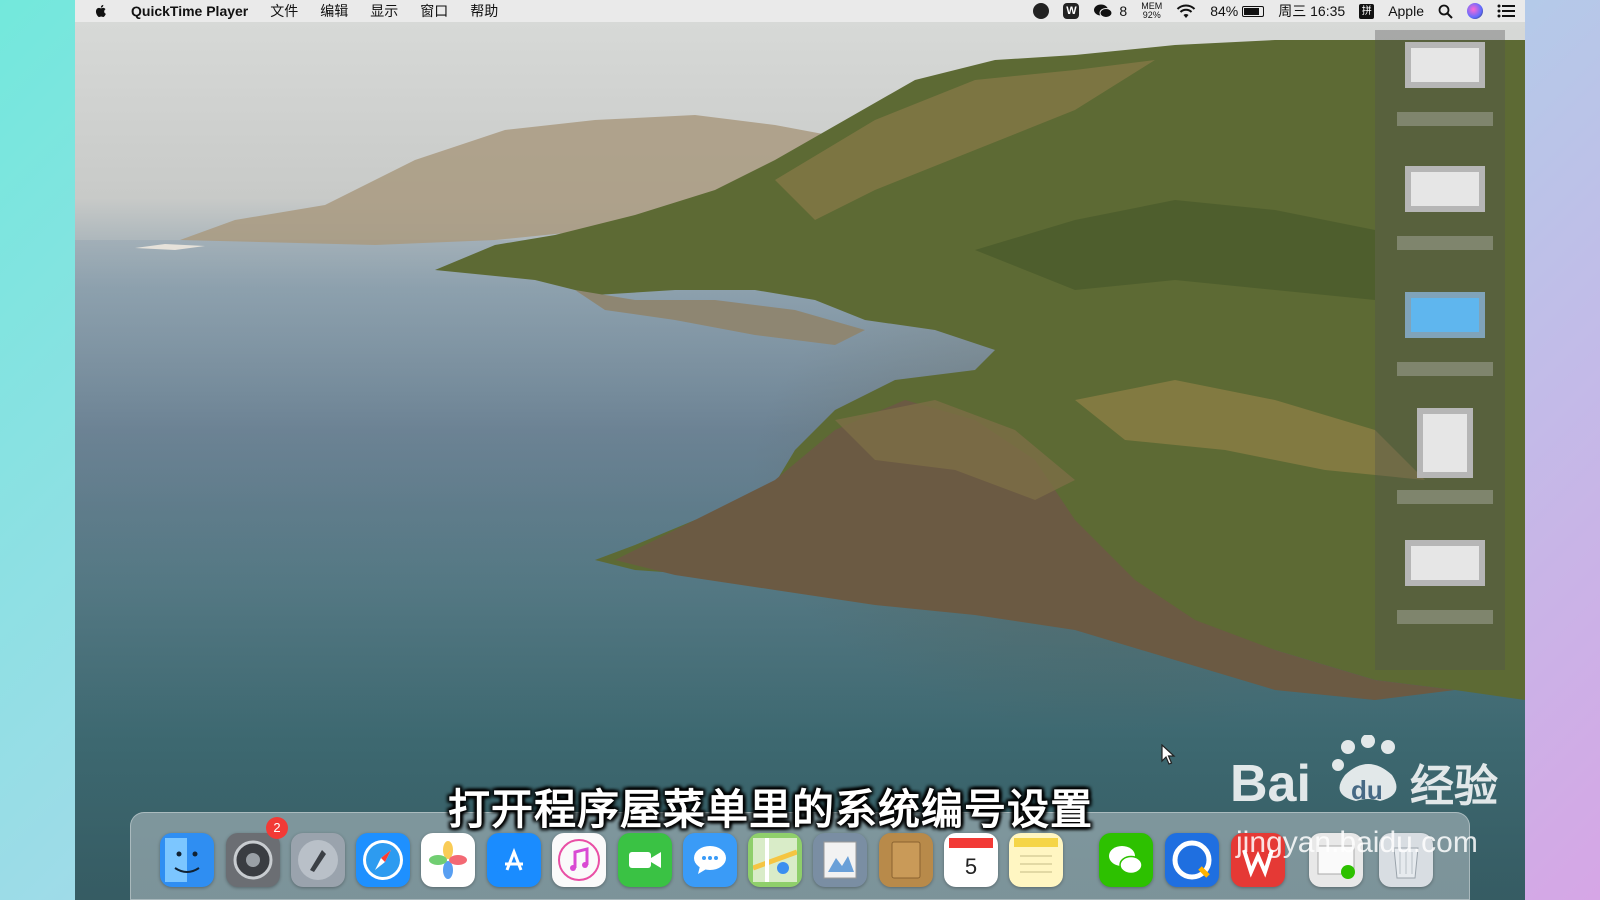 This screenshot has height=900, width=1600. I want to click on baidu-jingyan-watermark-logo: Bai du 经验, so click(1364, 774).